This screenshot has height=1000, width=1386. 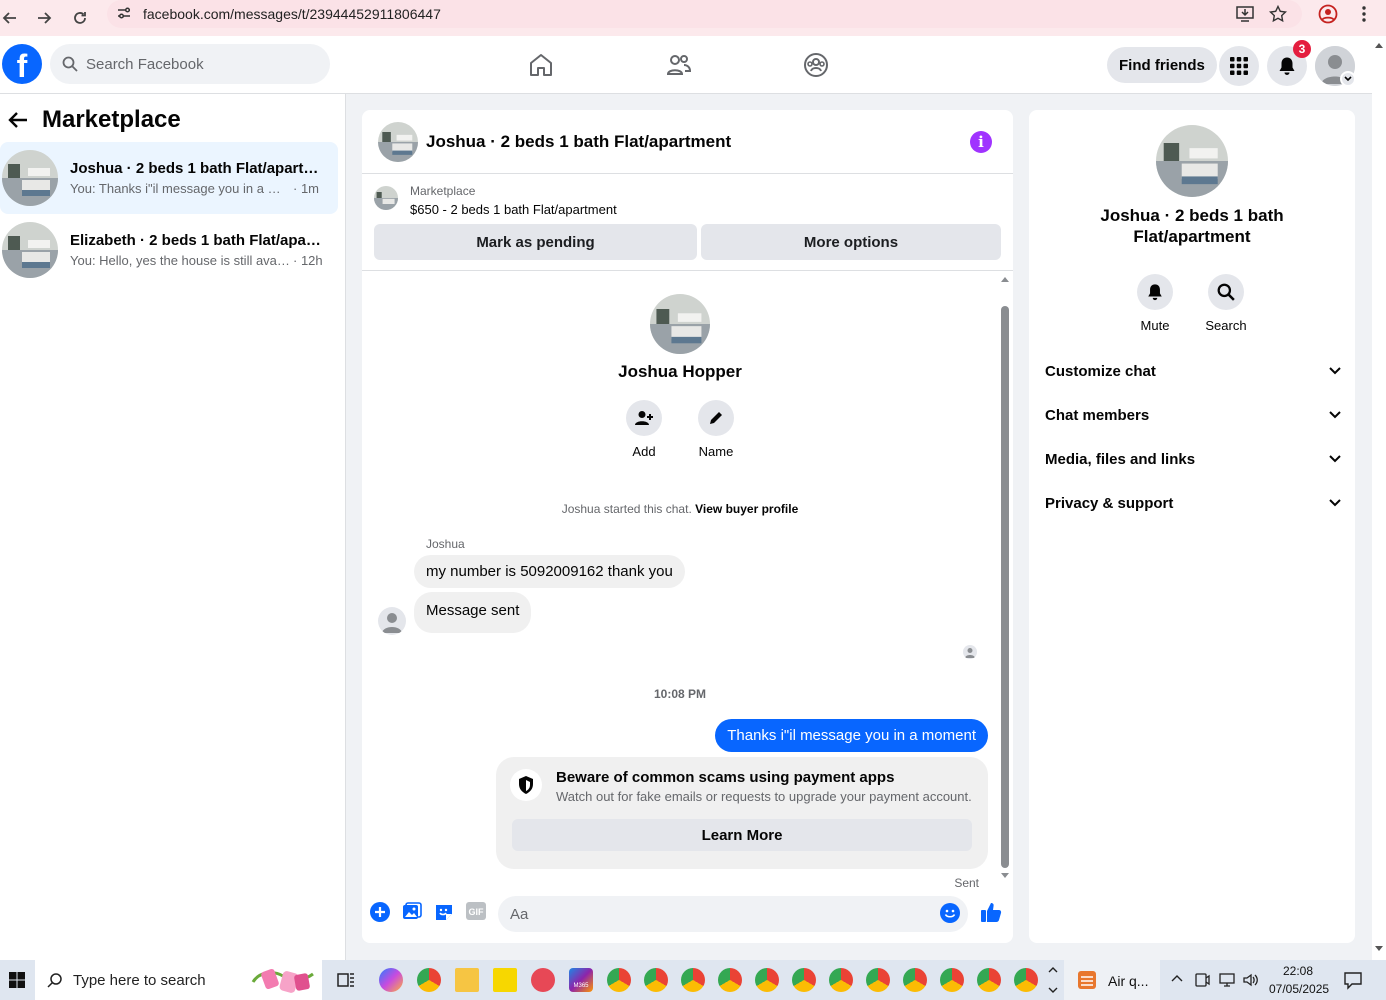 I want to click on info-name: Joshua · 2 beds 1 bath Flat/apartment, so click(x=1192, y=226).